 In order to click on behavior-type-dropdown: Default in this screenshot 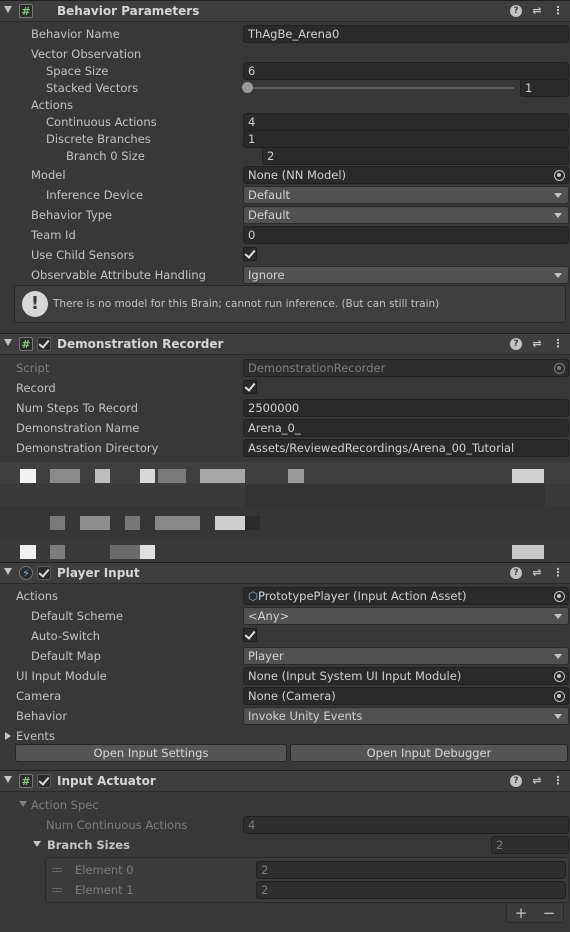, I will do `click(406, 215)`.